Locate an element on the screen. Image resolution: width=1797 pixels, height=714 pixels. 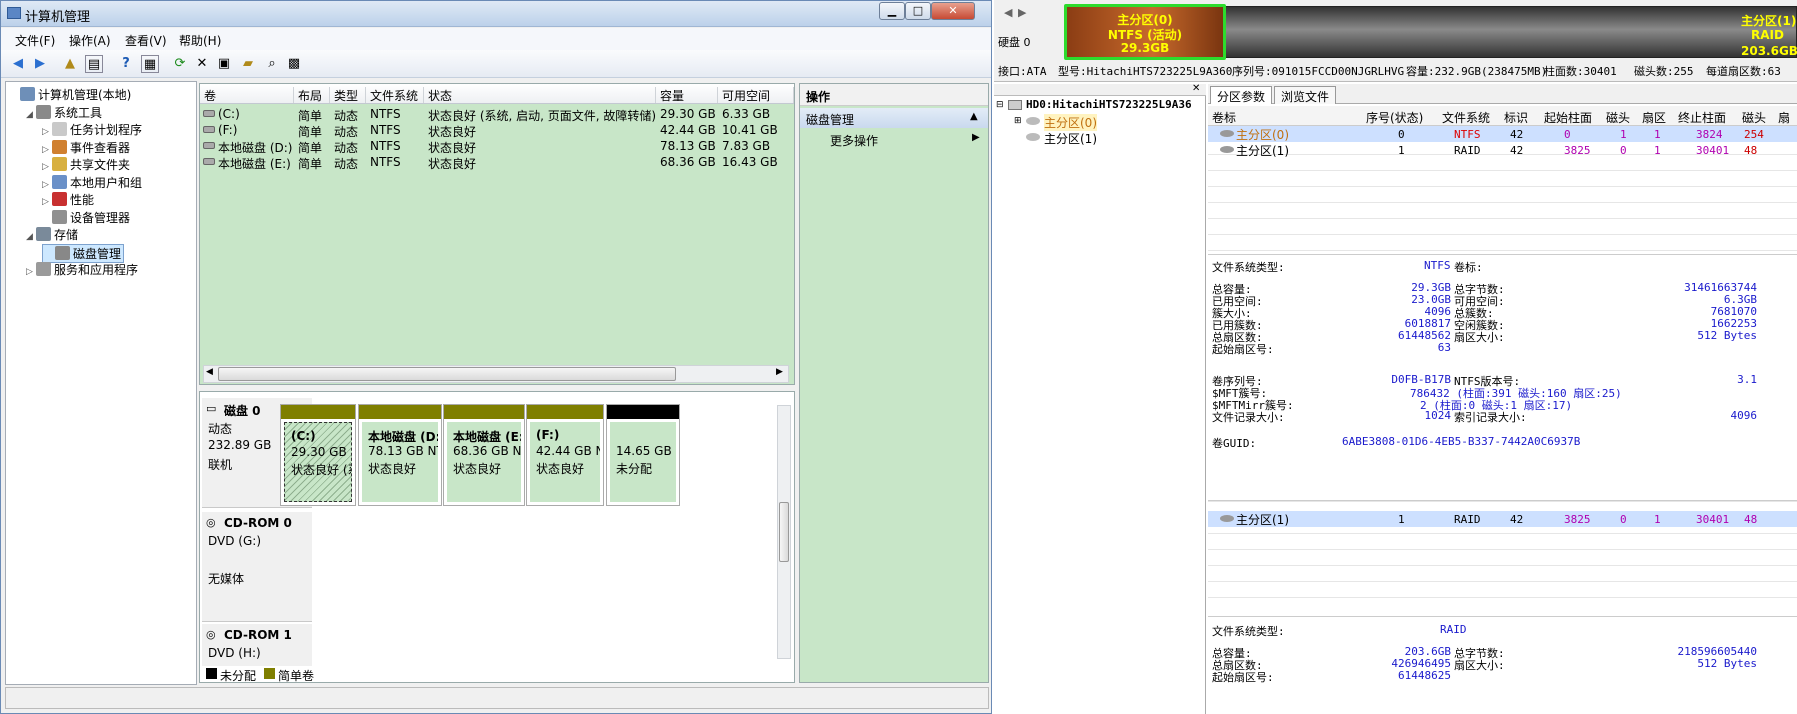
tree-node-label: 存储 is located at coordinates (66, 235).